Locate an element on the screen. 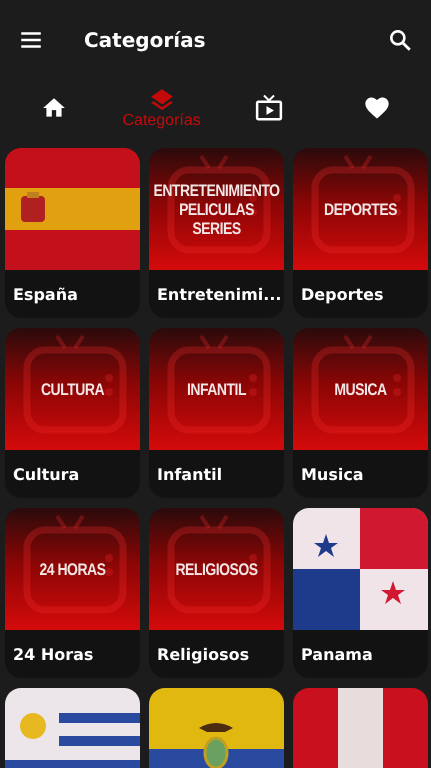 This screenshot has height=768, width=431. category-card: INFANTIL Infantil is located at coordinates (216, 413).